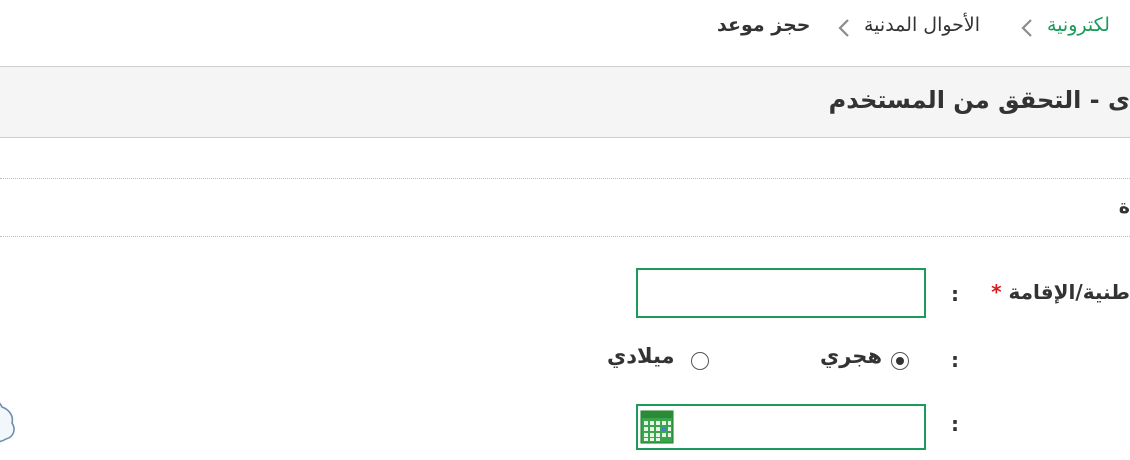  I want to click on breadcrumb-current: حجز موعد, so click(764, 25).